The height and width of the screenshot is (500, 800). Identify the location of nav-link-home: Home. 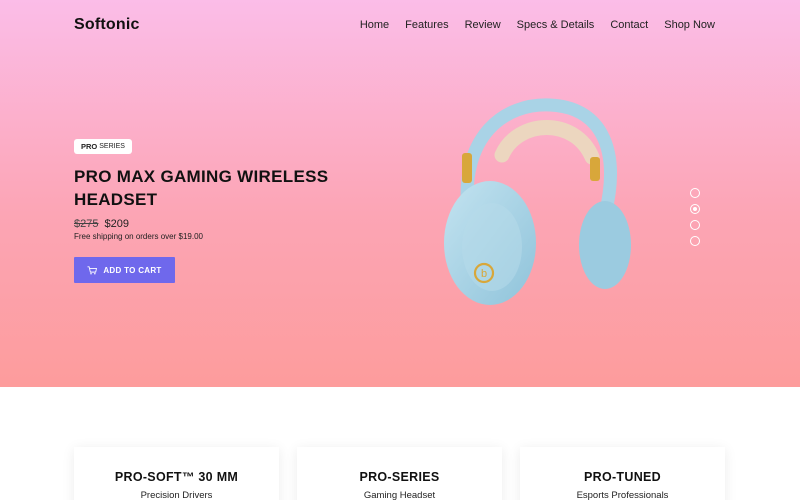
(374, 25).